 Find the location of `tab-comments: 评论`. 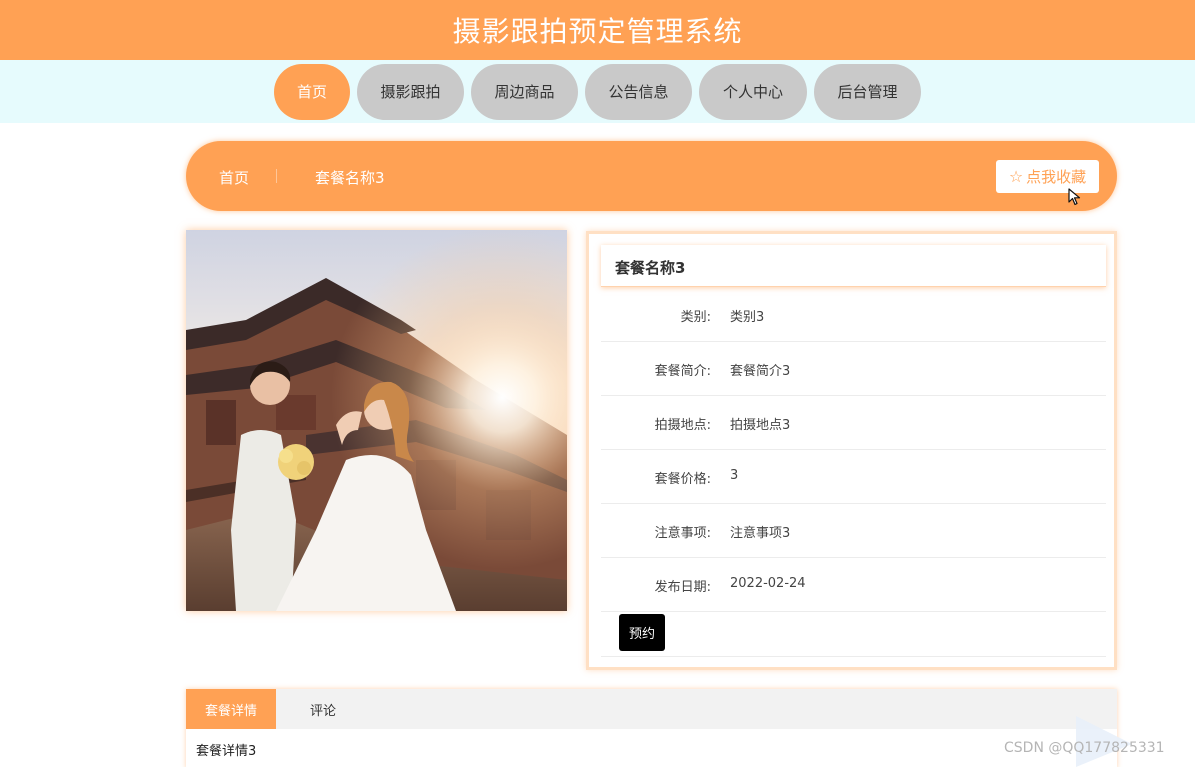

tab-comments: 评论 is located at coordinates (323, 709).